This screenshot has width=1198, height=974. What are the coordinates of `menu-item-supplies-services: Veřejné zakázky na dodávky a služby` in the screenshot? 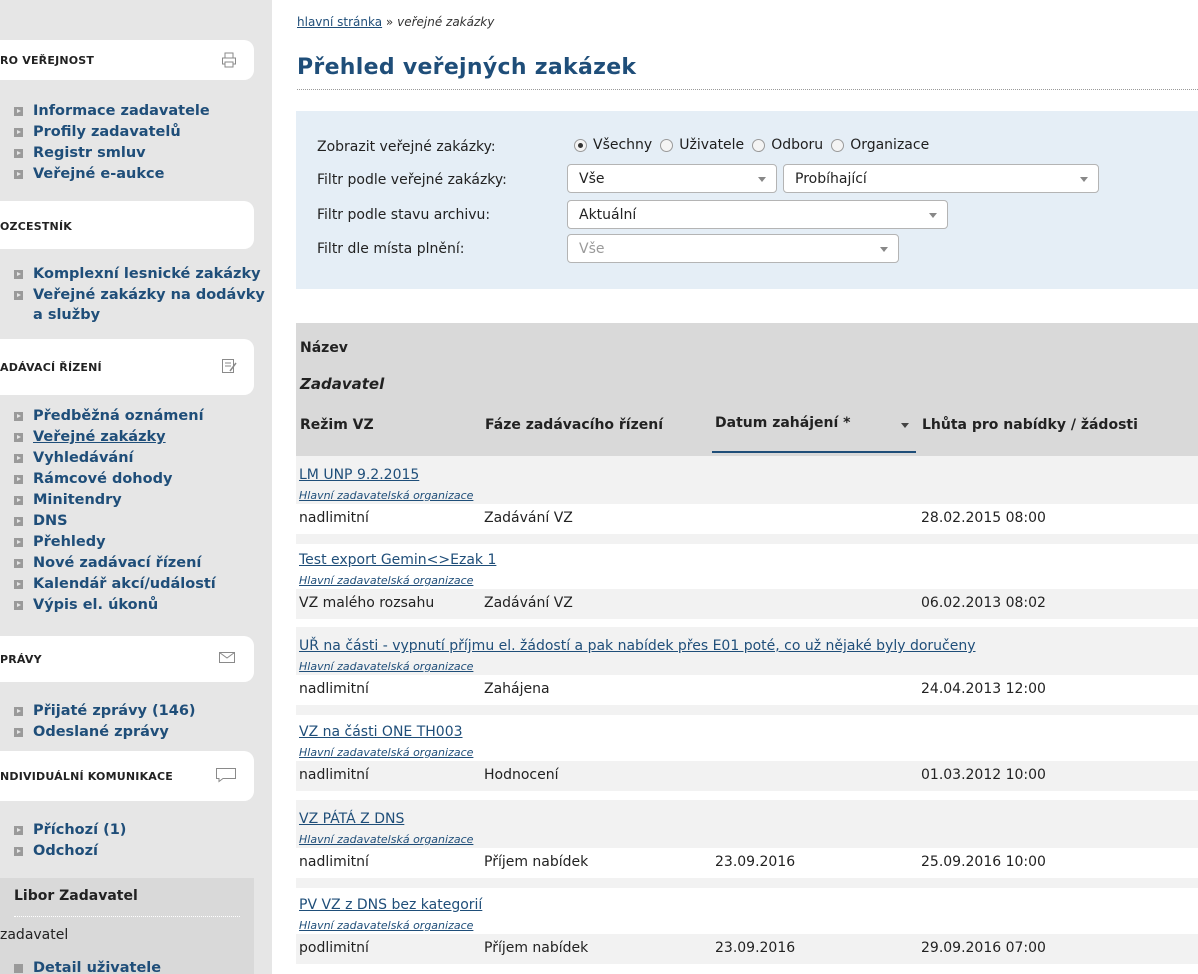 It's located at (142, 307).